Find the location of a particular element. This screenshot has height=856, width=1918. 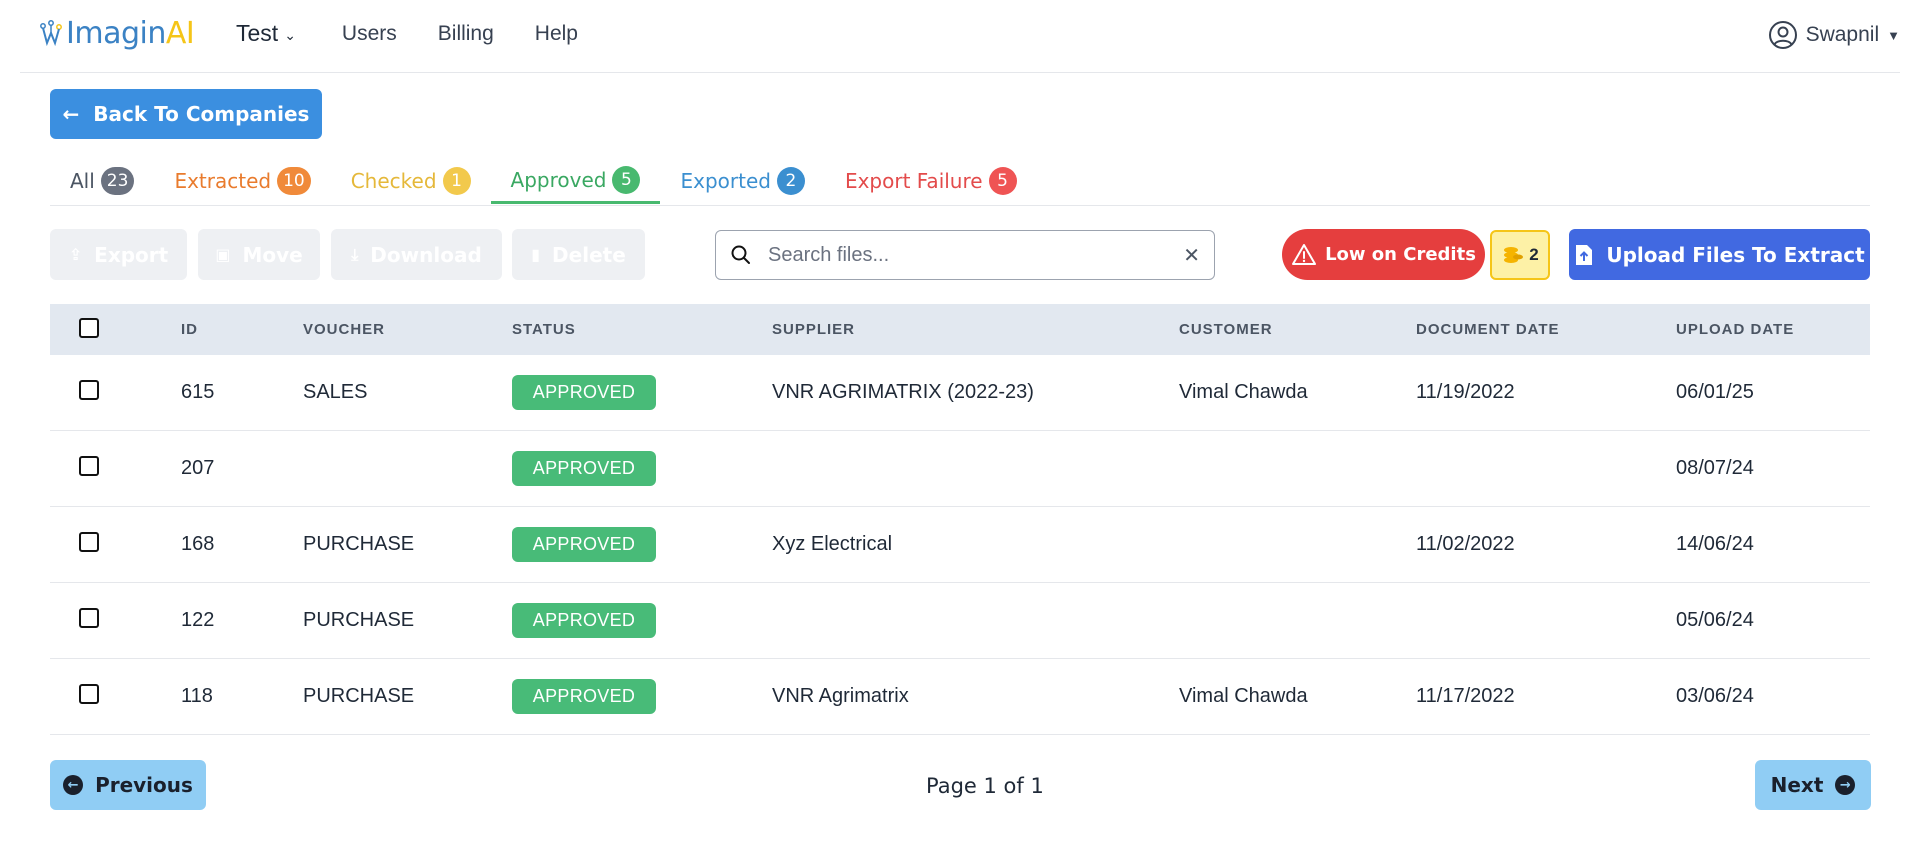

delete-button: ▮ Delete is located at coordinates (578, 254).